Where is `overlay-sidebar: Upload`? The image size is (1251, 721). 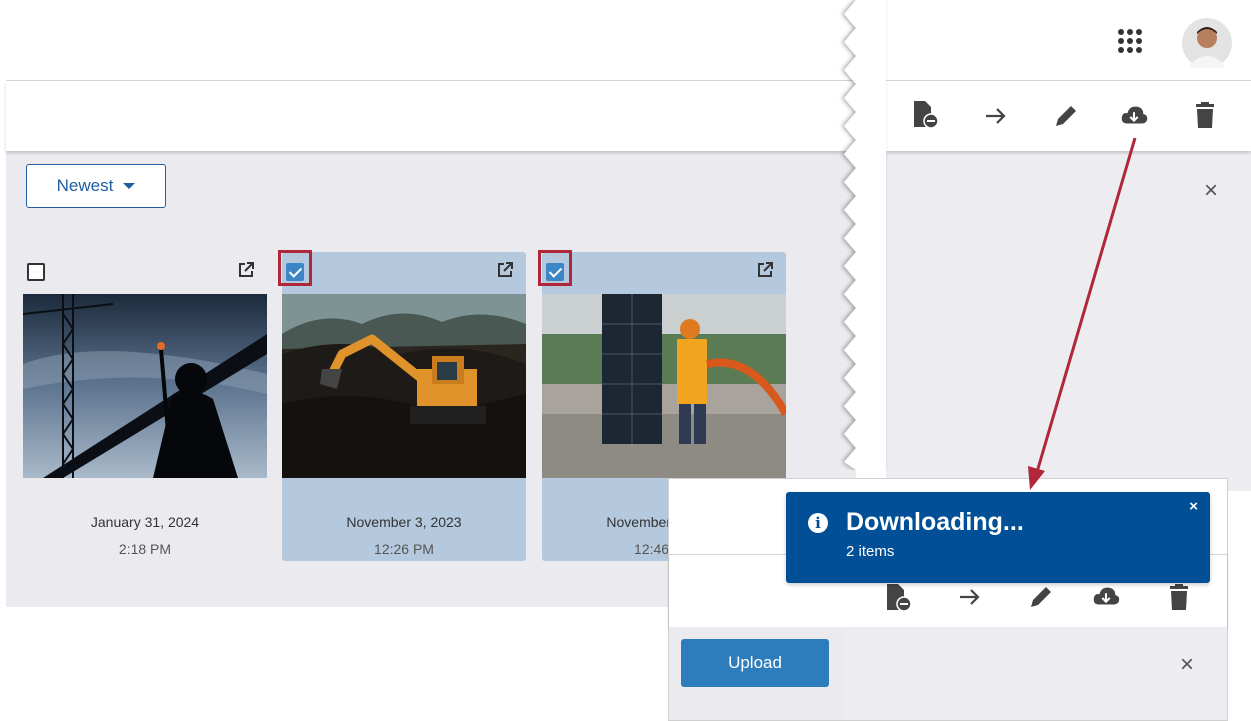
overlay-sidebar: Upload is located at coordinates (757, 673).